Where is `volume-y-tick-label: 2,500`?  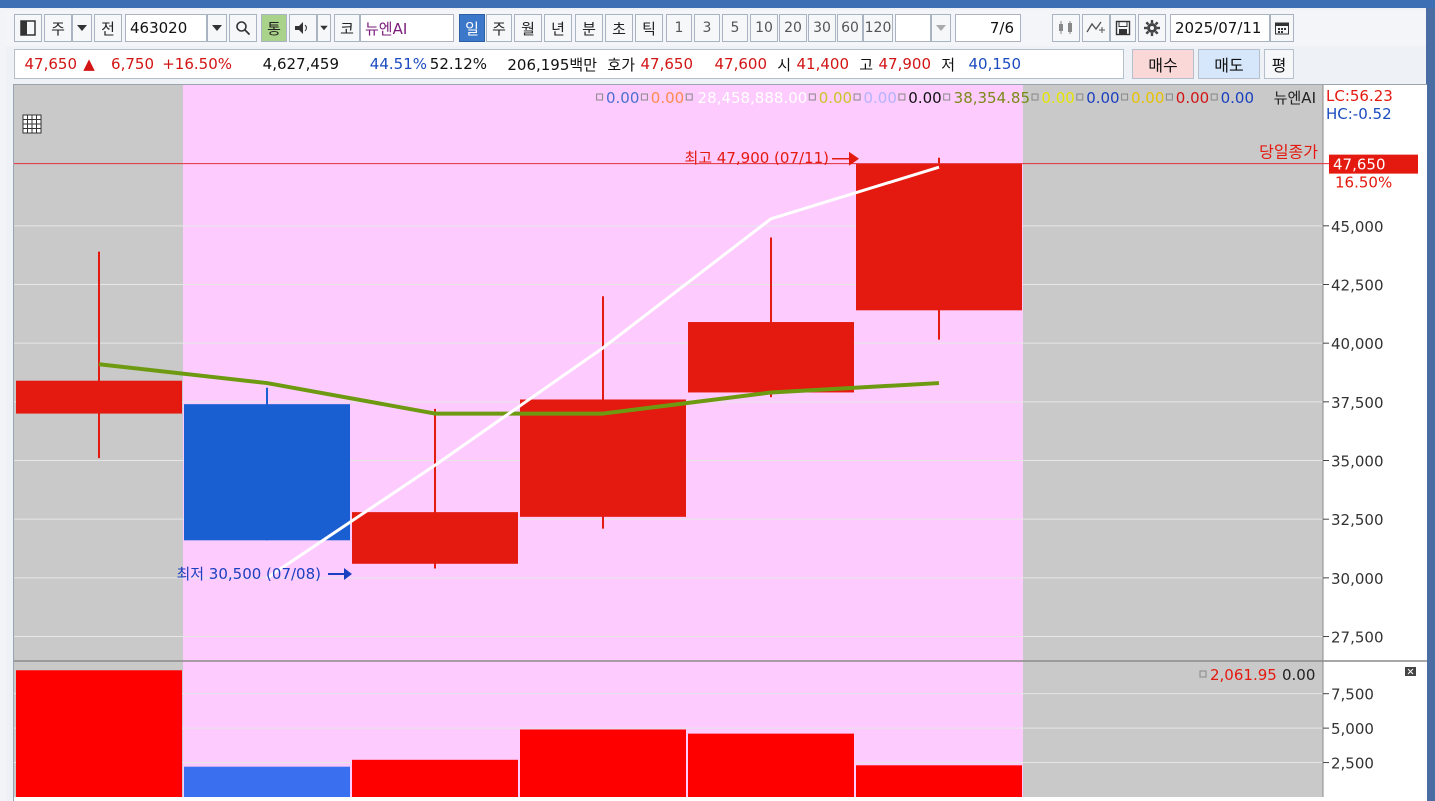
volume-y-tick-label: 2,500 is located at coordinates (1352, 764).